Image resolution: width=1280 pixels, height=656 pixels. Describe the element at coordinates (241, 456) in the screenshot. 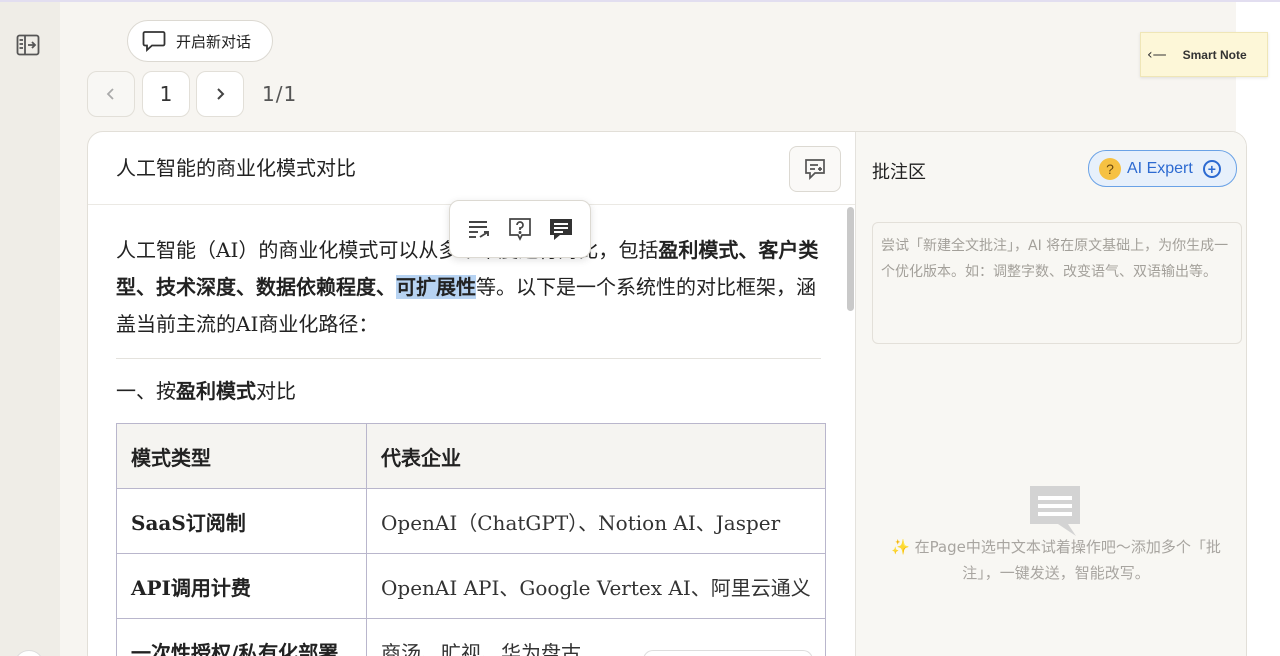

I see `table-header-cell: 模式类型` at that location.